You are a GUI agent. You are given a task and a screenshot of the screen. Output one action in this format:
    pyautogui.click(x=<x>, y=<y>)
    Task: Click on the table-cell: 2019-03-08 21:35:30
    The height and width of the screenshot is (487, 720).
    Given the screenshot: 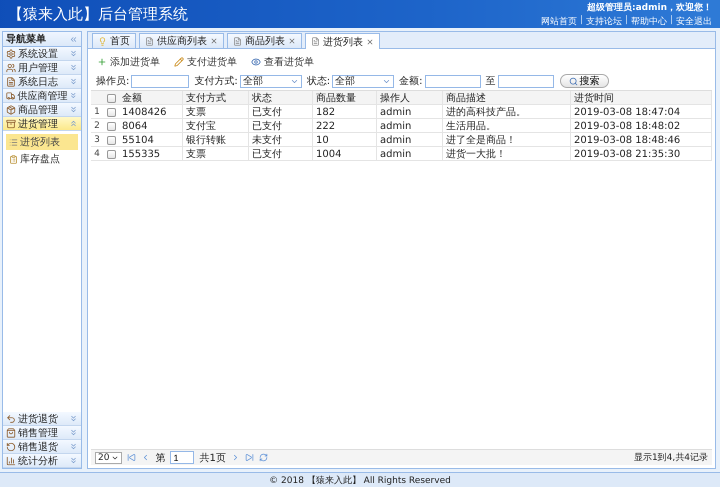 What is the action you would take?
    pyautogui.click(x=641, y=154)
    